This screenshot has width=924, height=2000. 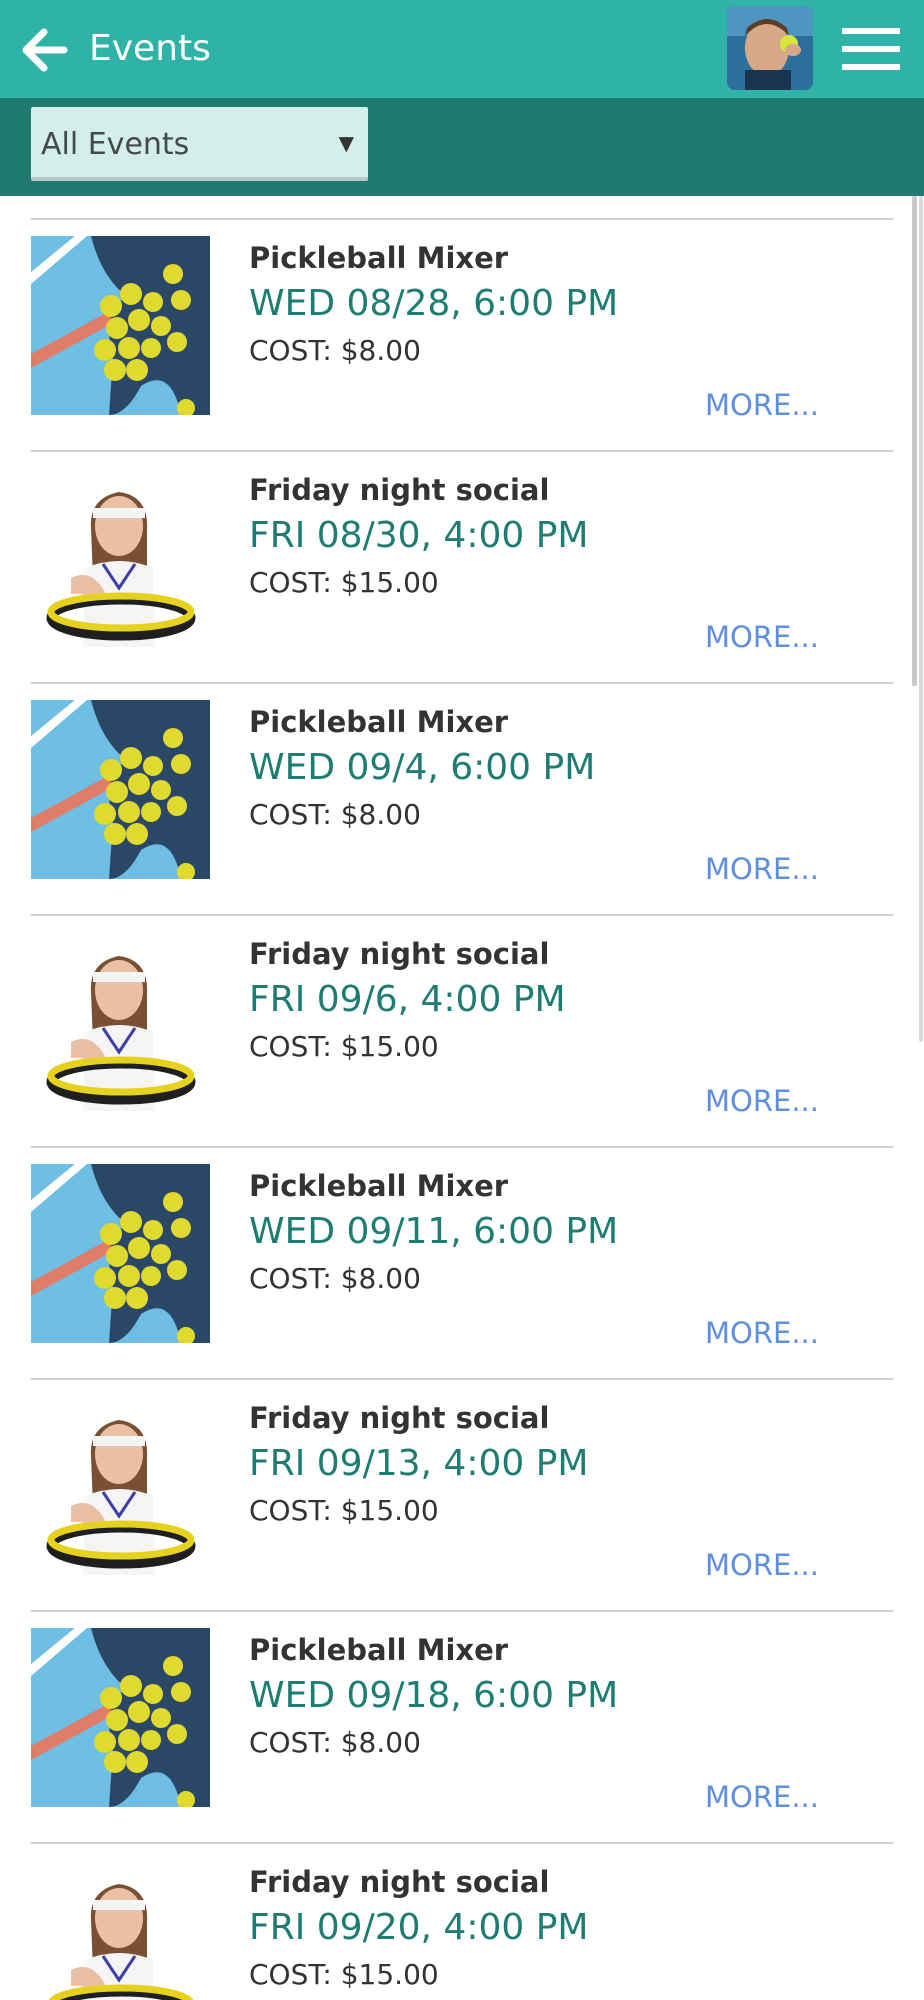 What do you see at coordinates (419, 535) in the screenshot?
I see `event-date: FRI 08/30, 4:00 PM` at bounding box center [419, 535].